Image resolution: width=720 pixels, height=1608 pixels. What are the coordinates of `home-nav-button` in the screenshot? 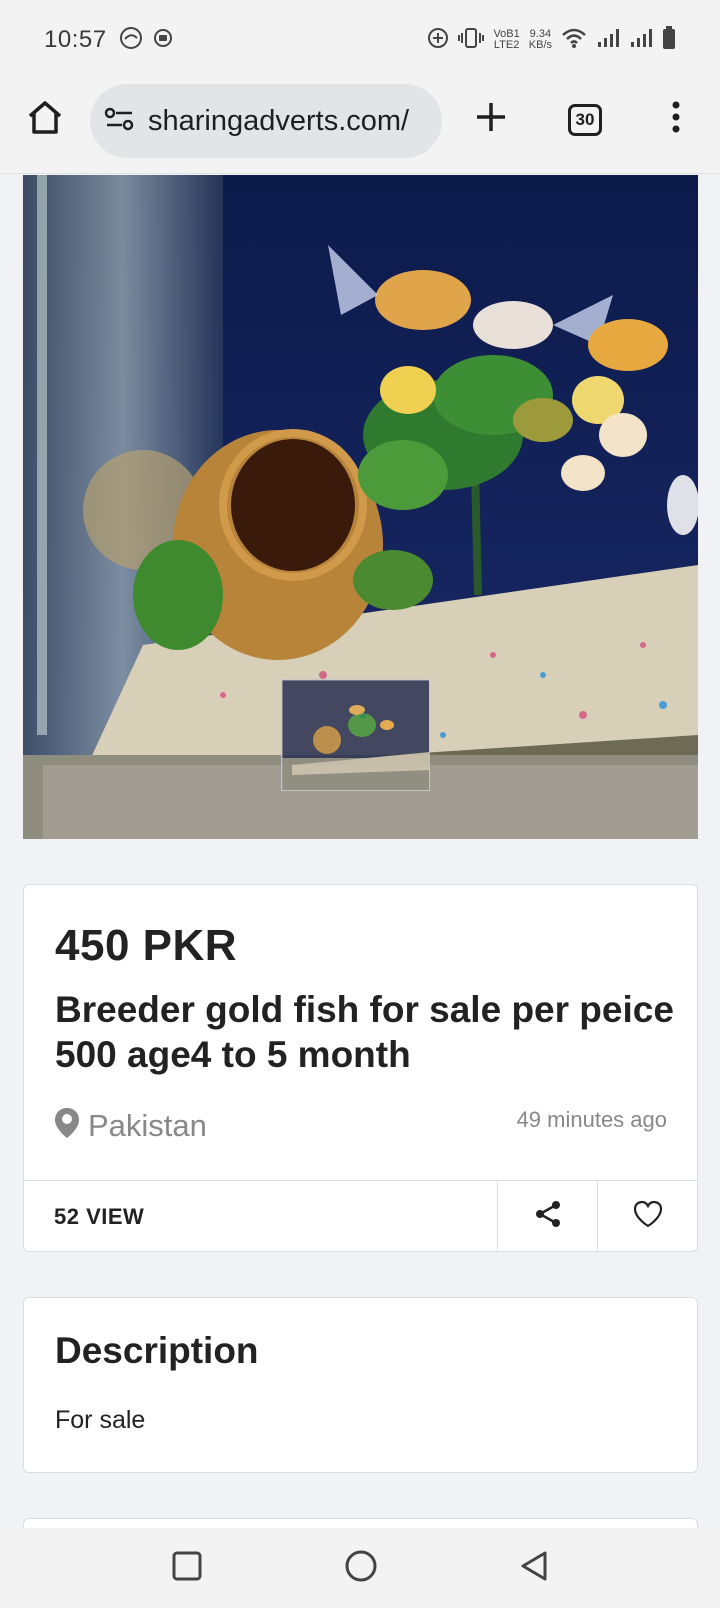 It's located at (361, 1568).